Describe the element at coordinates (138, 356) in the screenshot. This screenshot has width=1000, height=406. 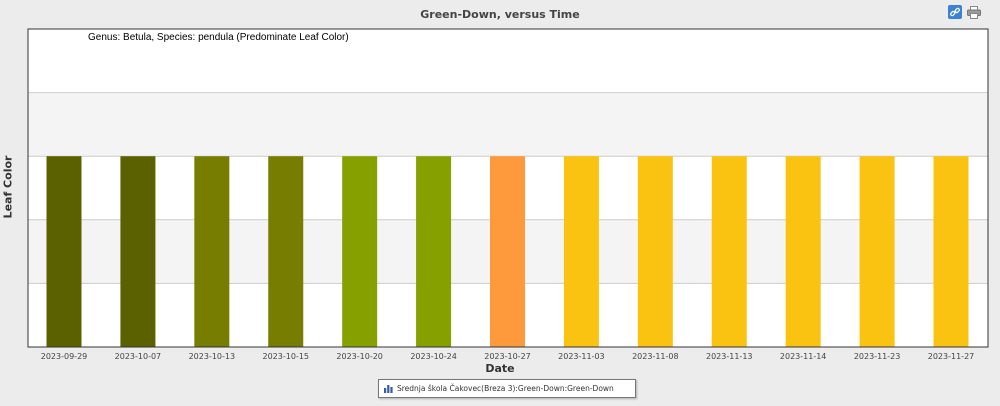
I see `x-tick-label: 2023-10-07` at that location.